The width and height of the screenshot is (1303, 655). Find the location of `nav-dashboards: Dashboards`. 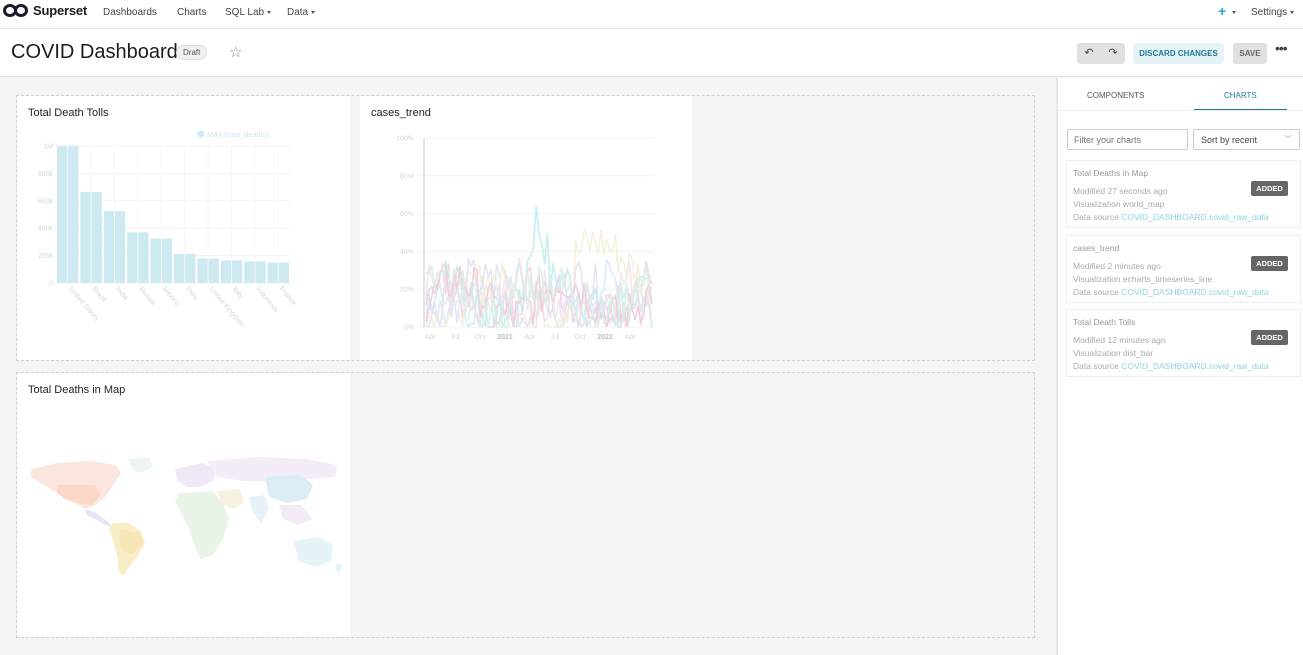

nav-dashboards: Dashboards is located at coordinates (130, 12).